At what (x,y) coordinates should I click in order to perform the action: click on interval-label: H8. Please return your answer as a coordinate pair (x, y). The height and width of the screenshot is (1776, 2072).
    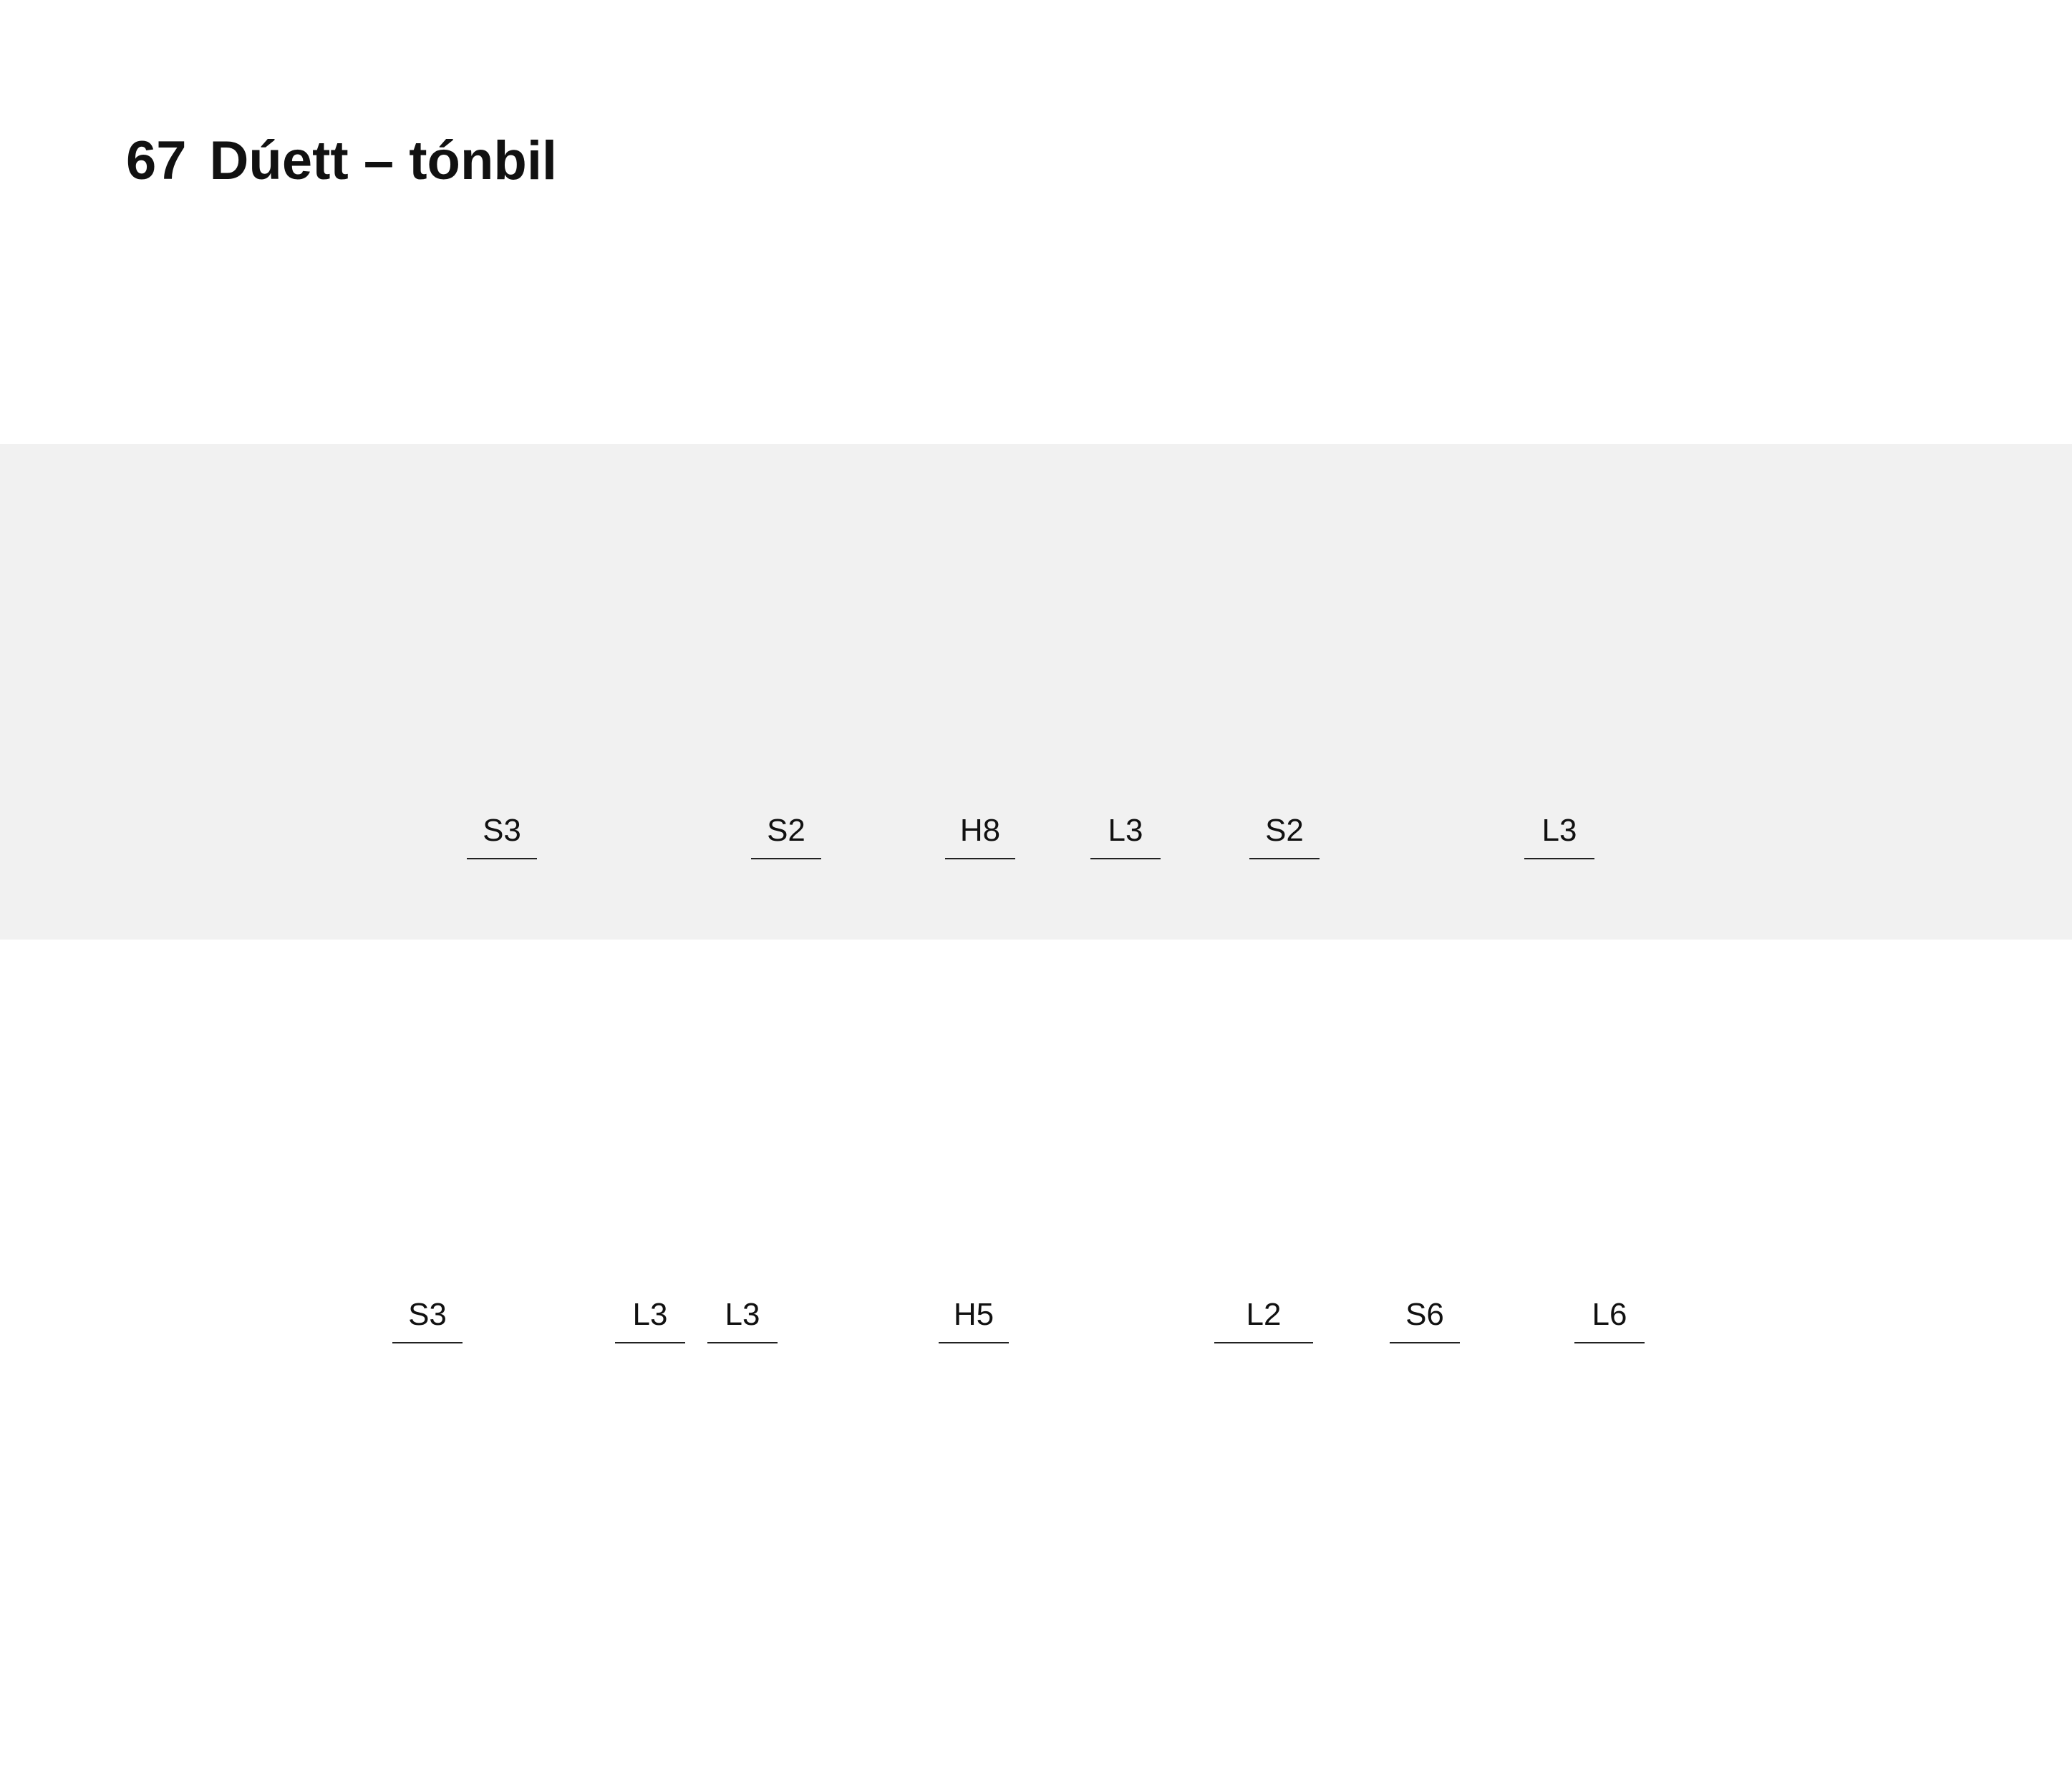
    Looking at the image, I should click on (980, 830).